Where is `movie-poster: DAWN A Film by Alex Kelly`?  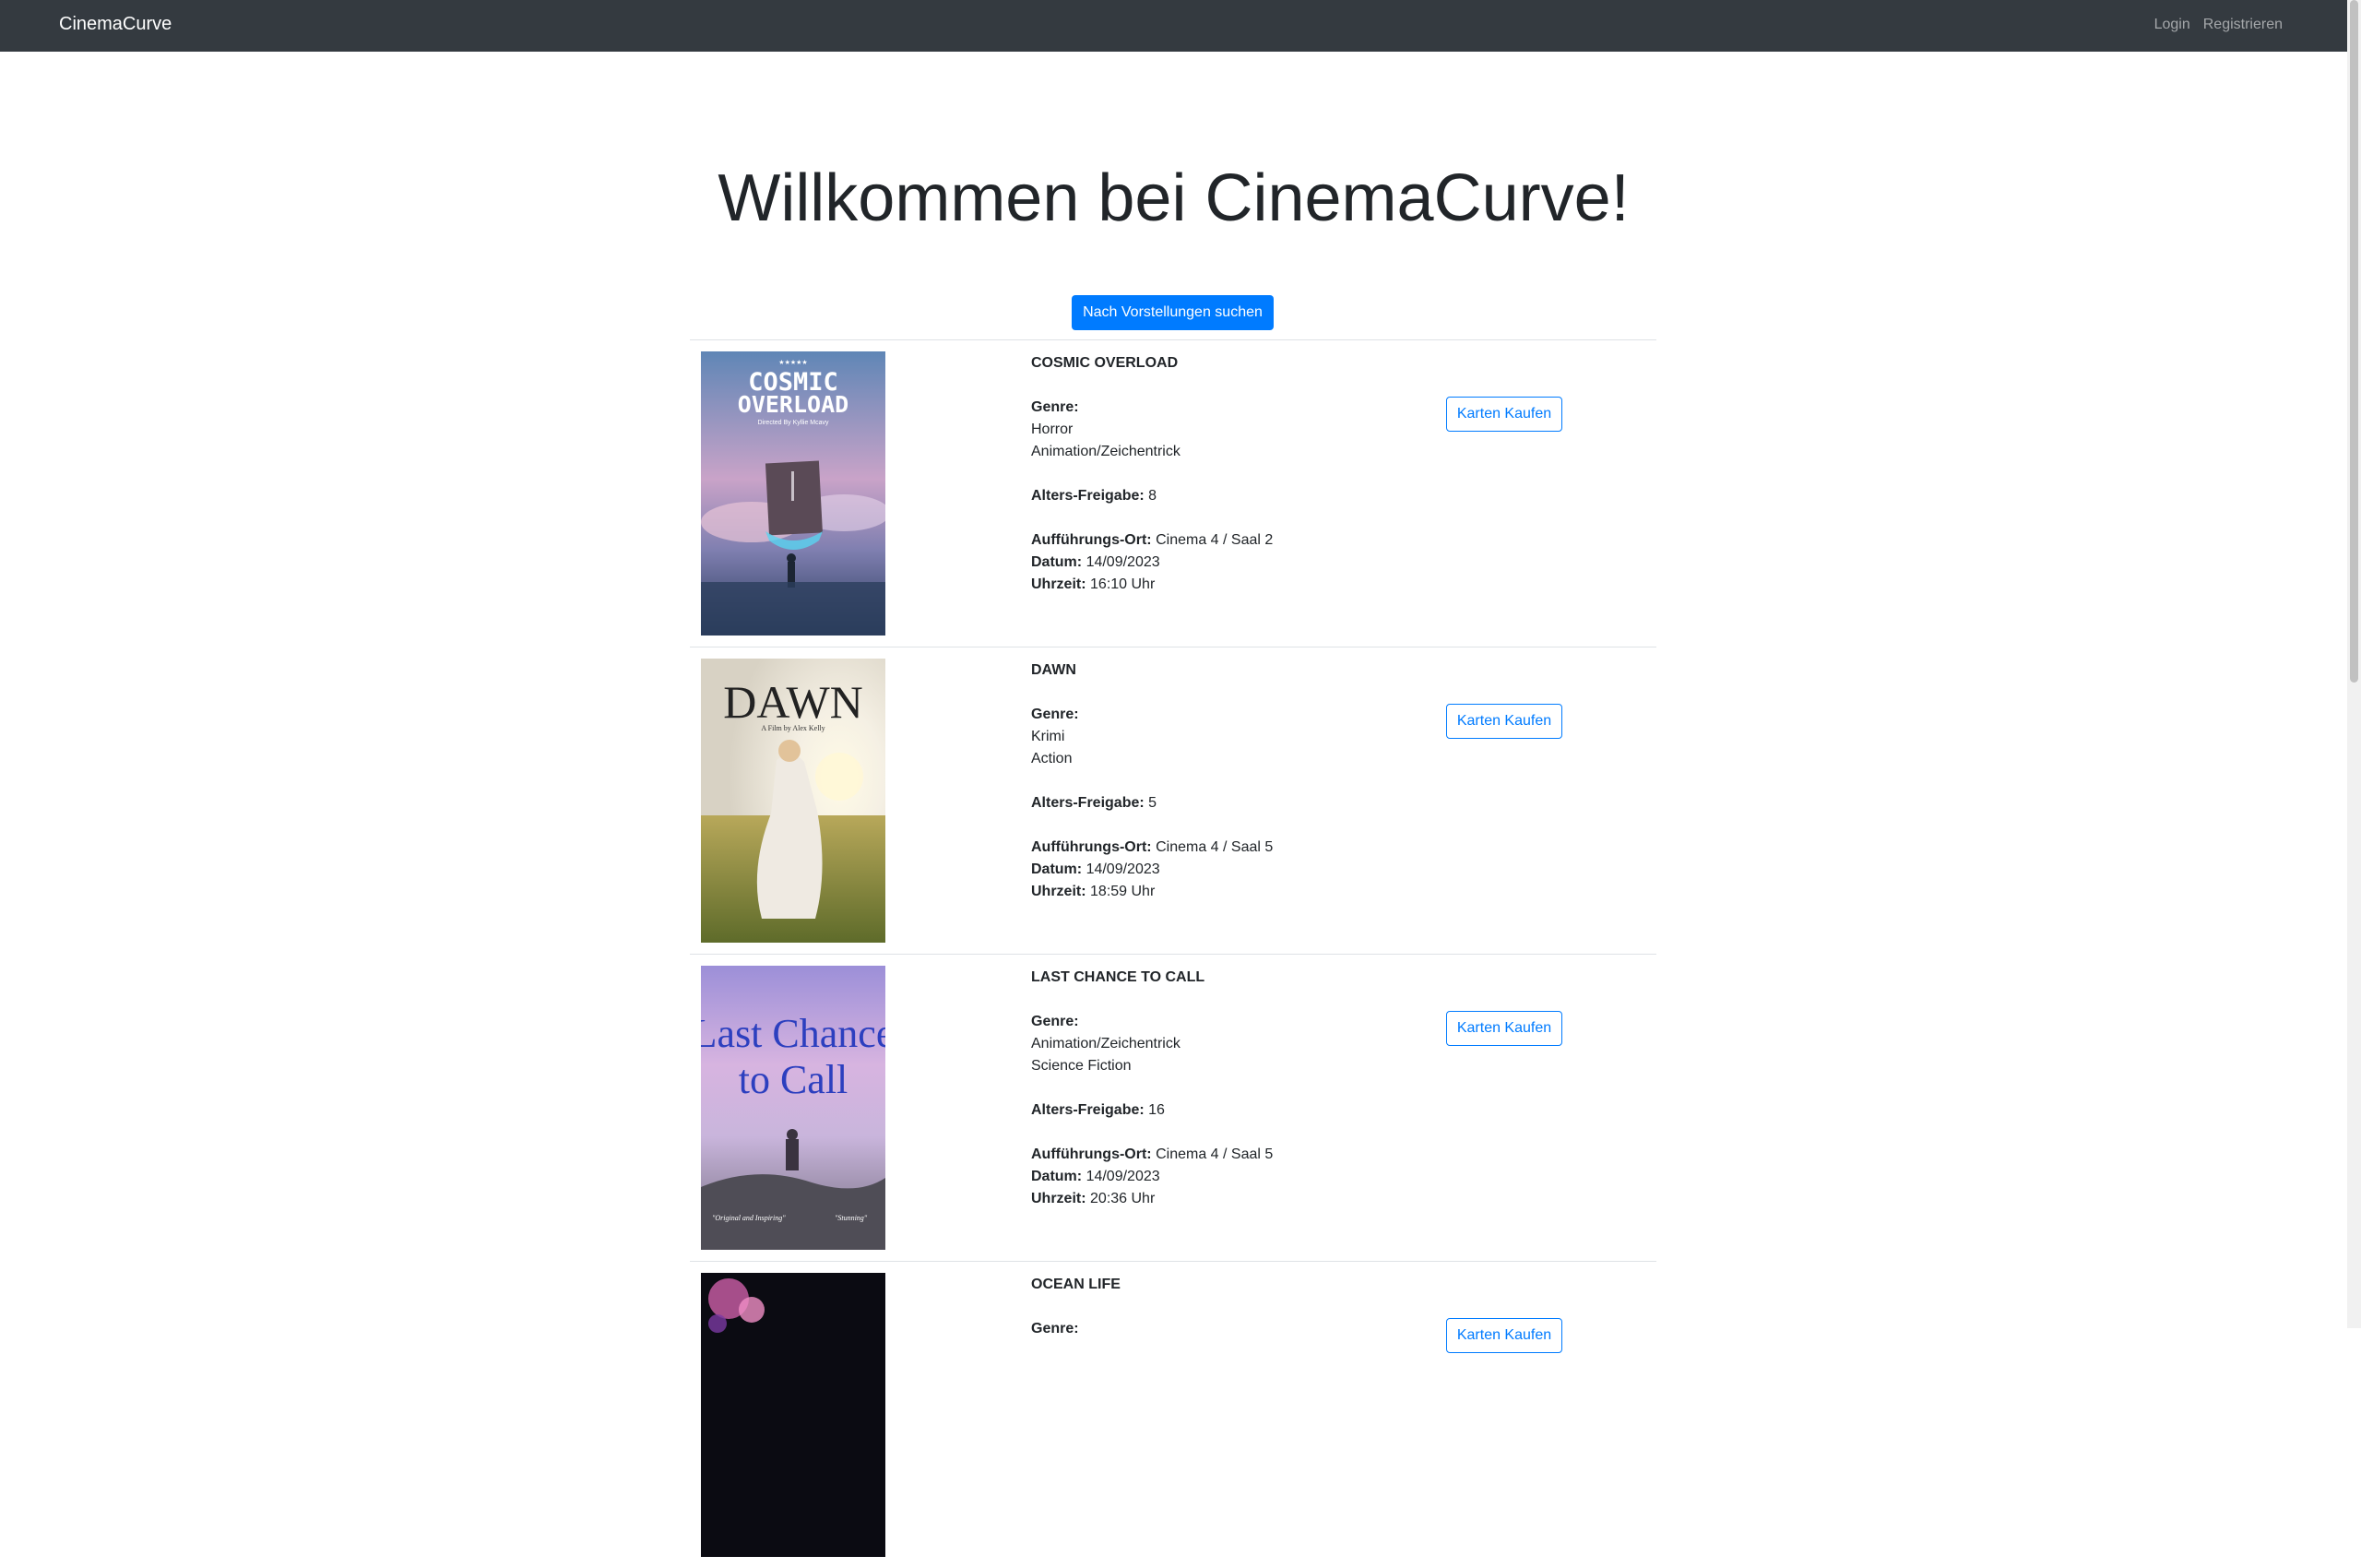 movie-poster: DAWN A Film by Alex Kelly is located at coordinates (793, 801).